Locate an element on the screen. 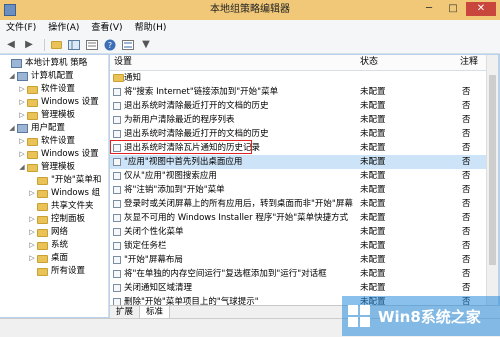 The width and height of the screenshot is (500, 337). setting-name: "开始"屏幕布局 is located at coordinates (153, 260).